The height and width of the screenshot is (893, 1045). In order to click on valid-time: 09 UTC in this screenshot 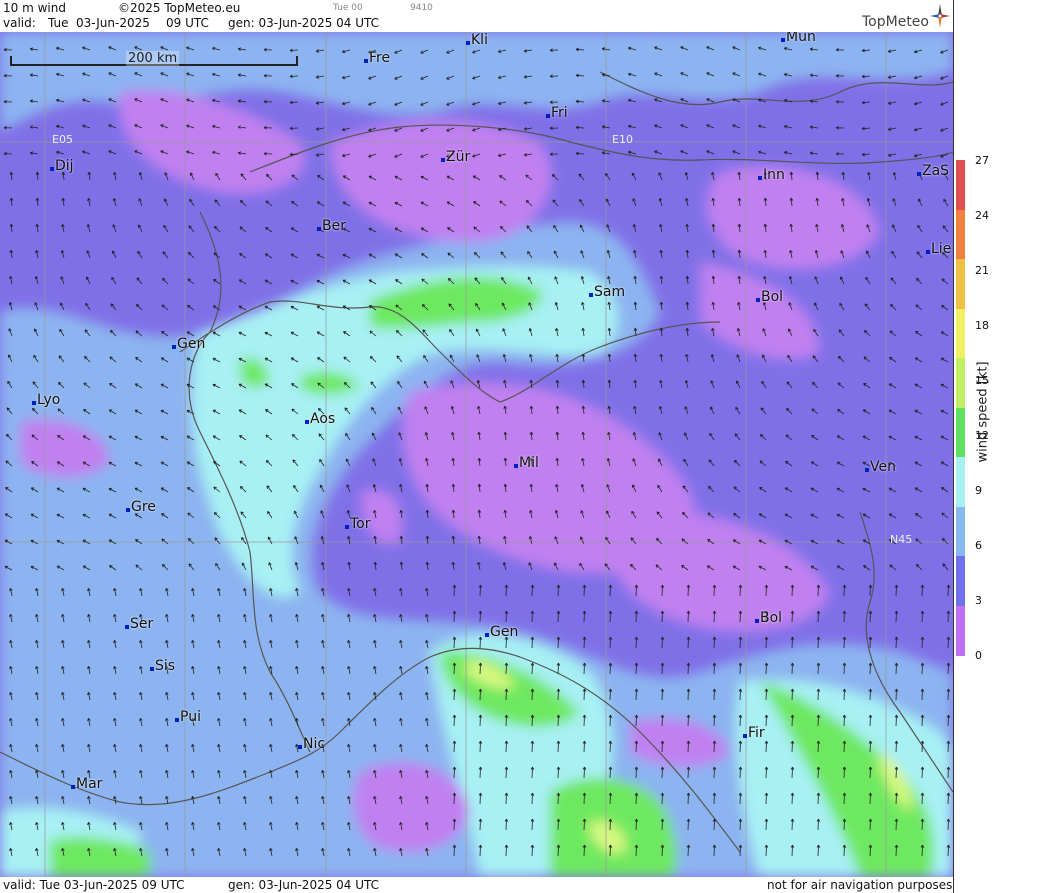, I will do `click(187, 23)`.